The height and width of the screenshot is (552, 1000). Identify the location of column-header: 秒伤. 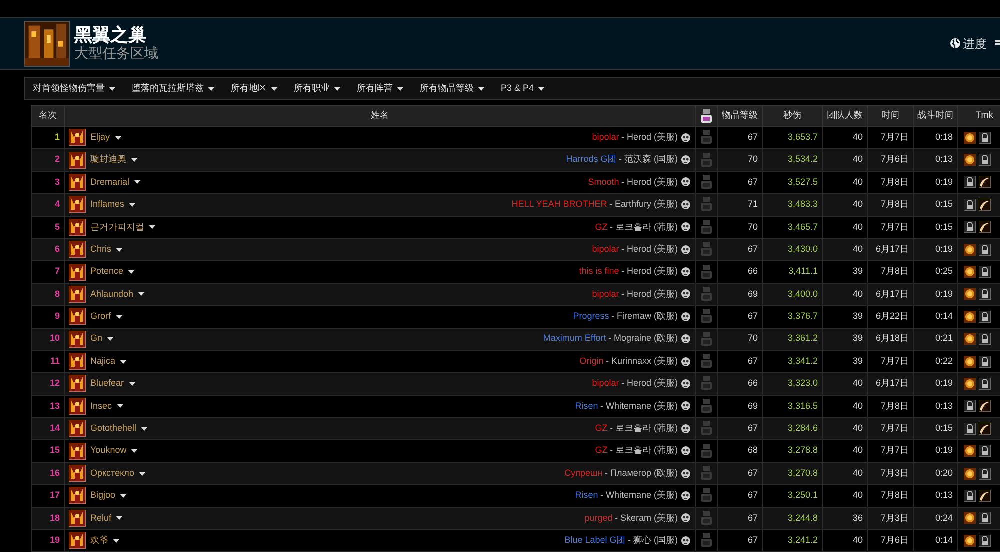
(792, 116).